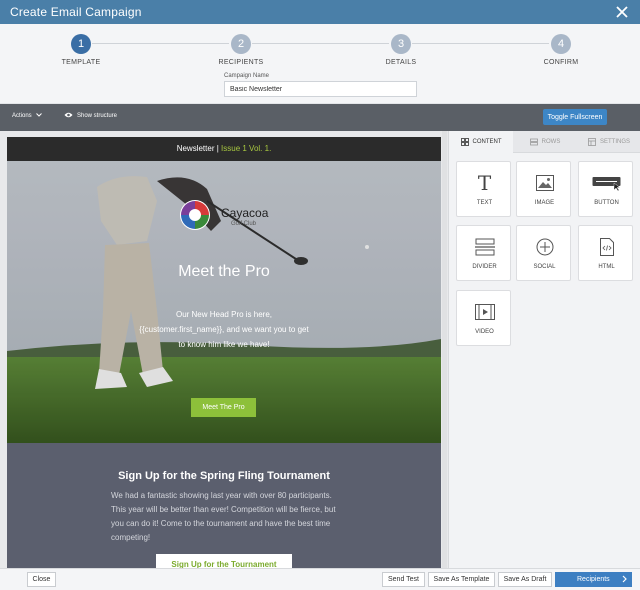  I want to click on close-icon, so click(622, 12).